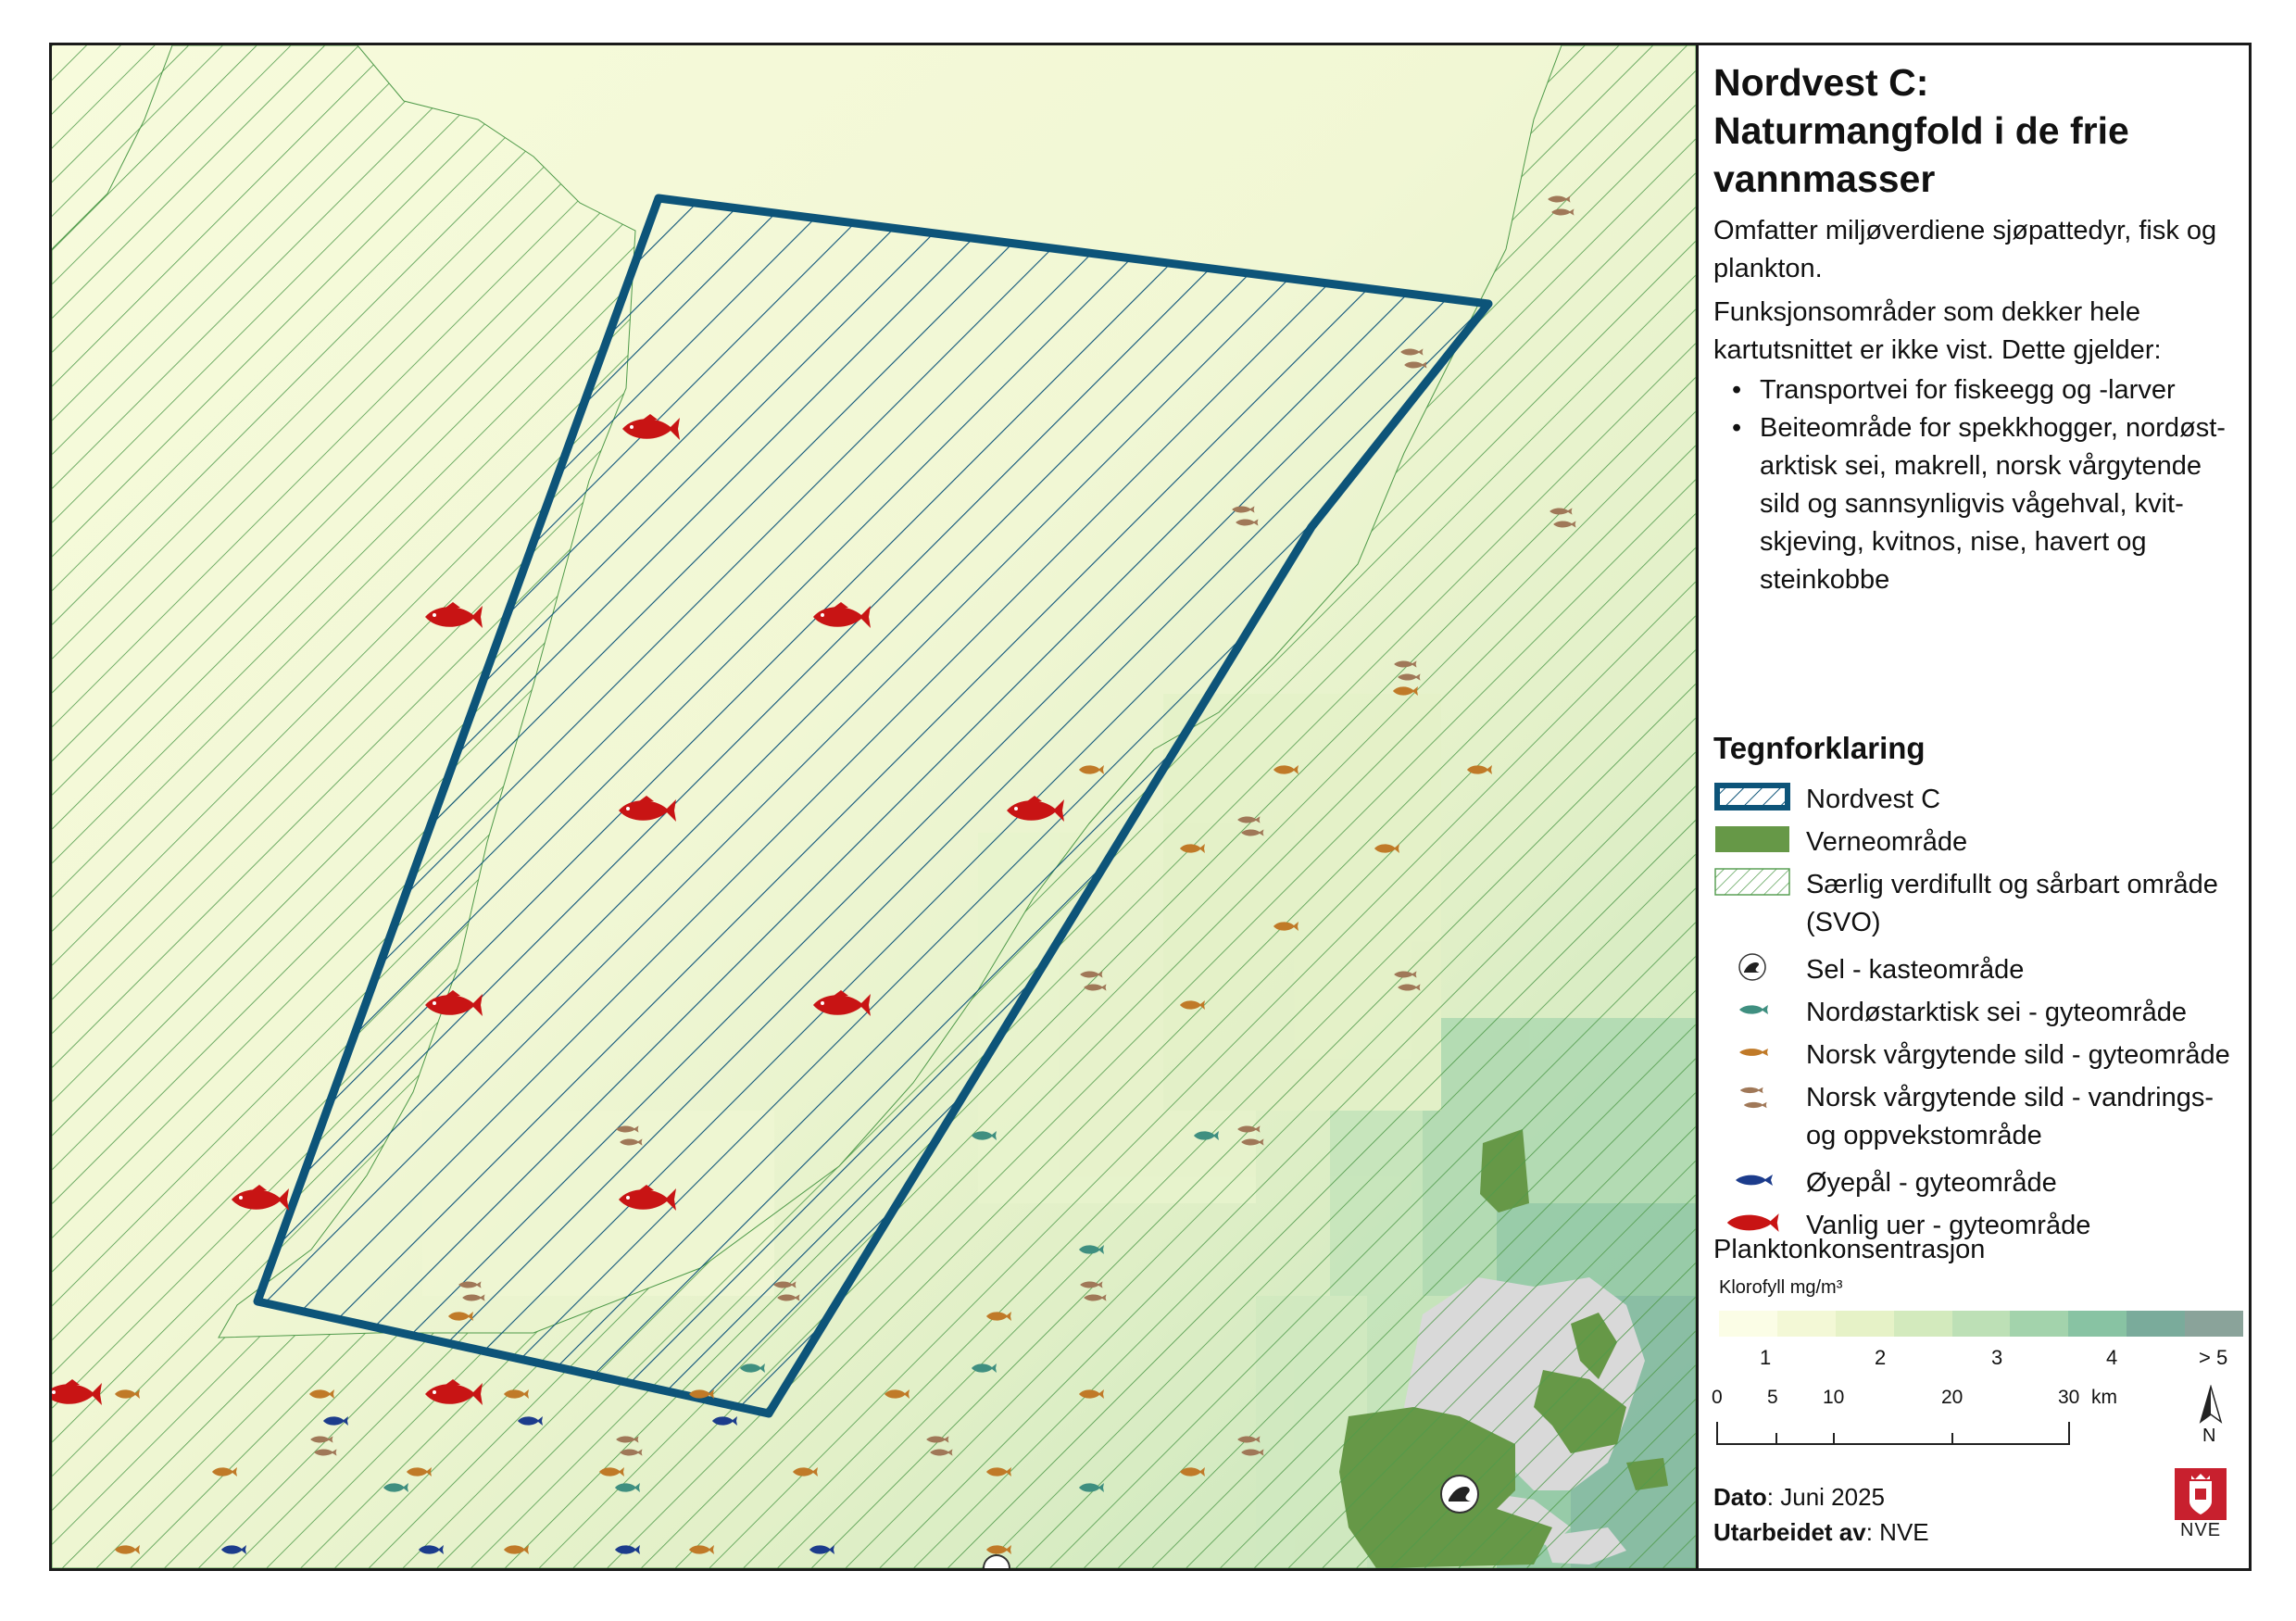 This screenshot has height=1621, width=2296. I want to click on legend-item-herring-spawning: Norsk vårgytende sild - gyteområde, so click(1977, 1055).